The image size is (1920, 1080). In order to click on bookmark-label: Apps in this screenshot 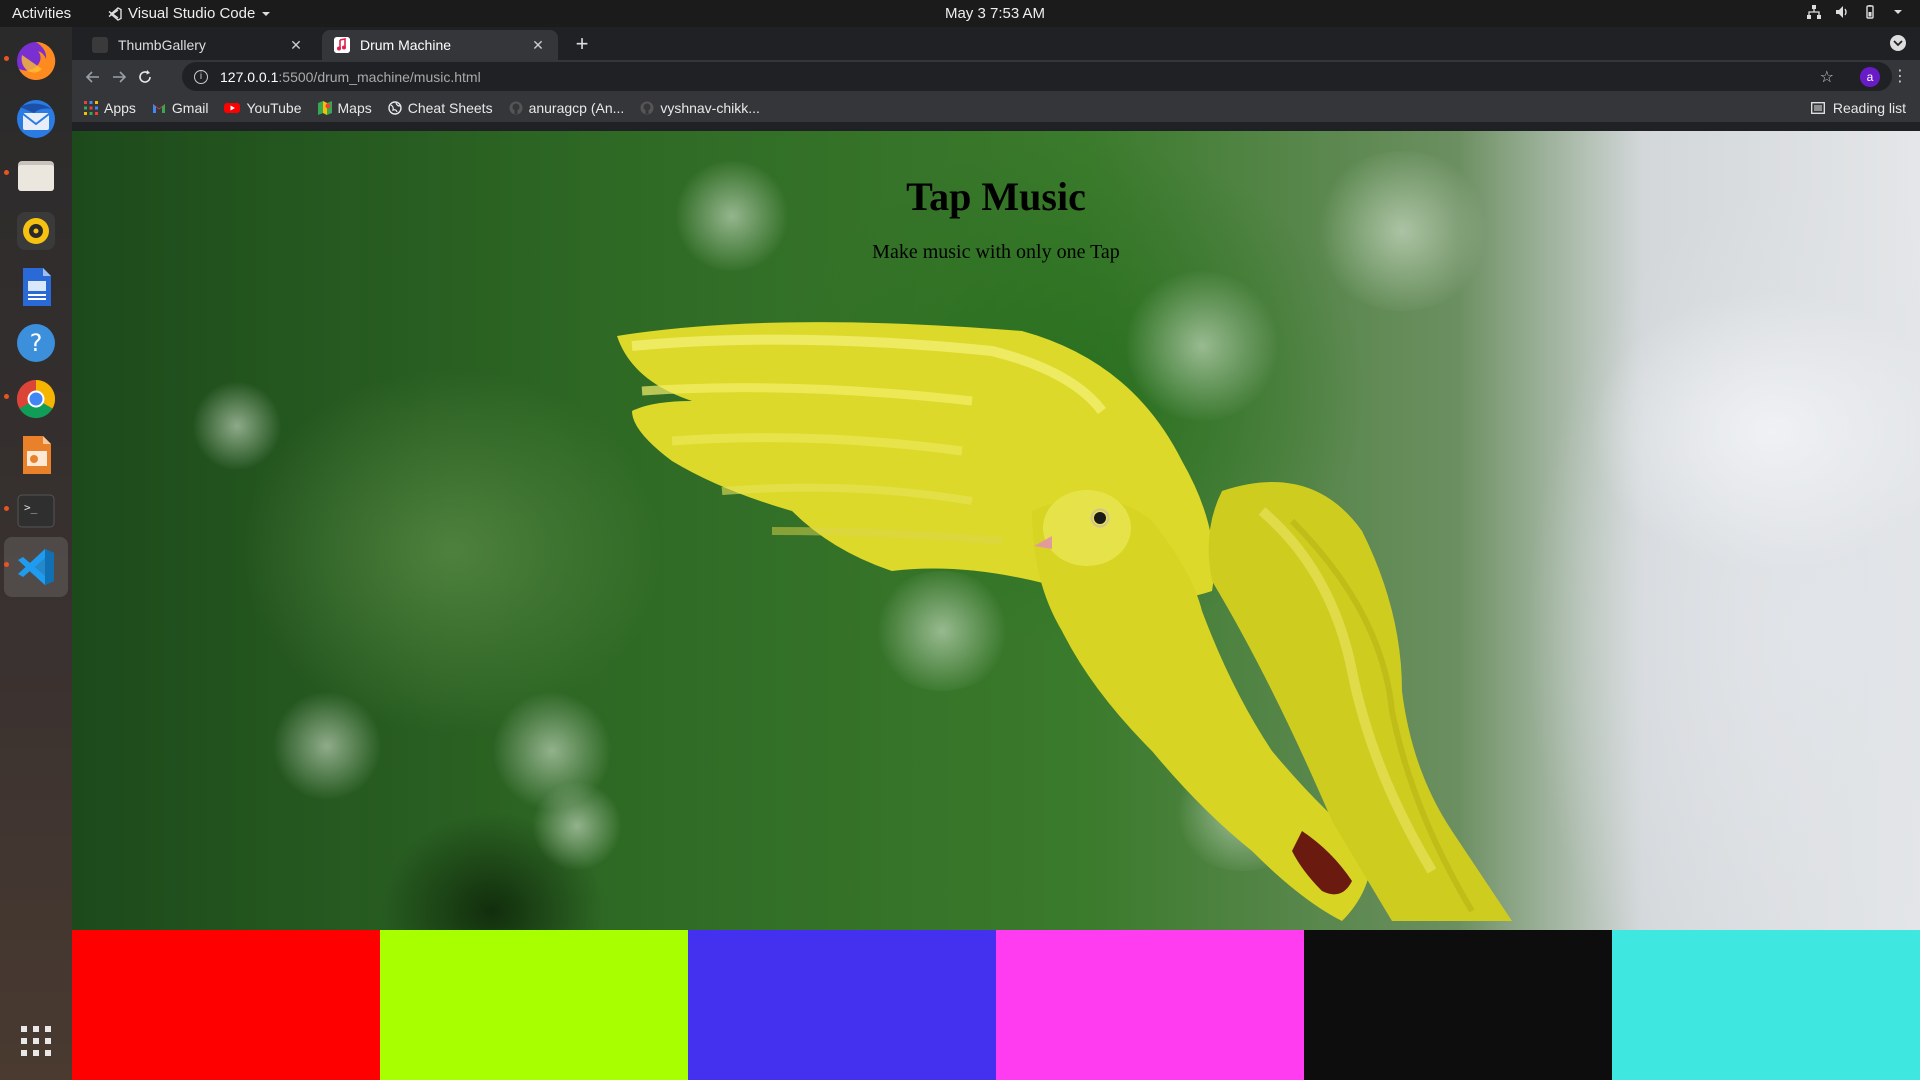, I will do `click(120, 107)`.